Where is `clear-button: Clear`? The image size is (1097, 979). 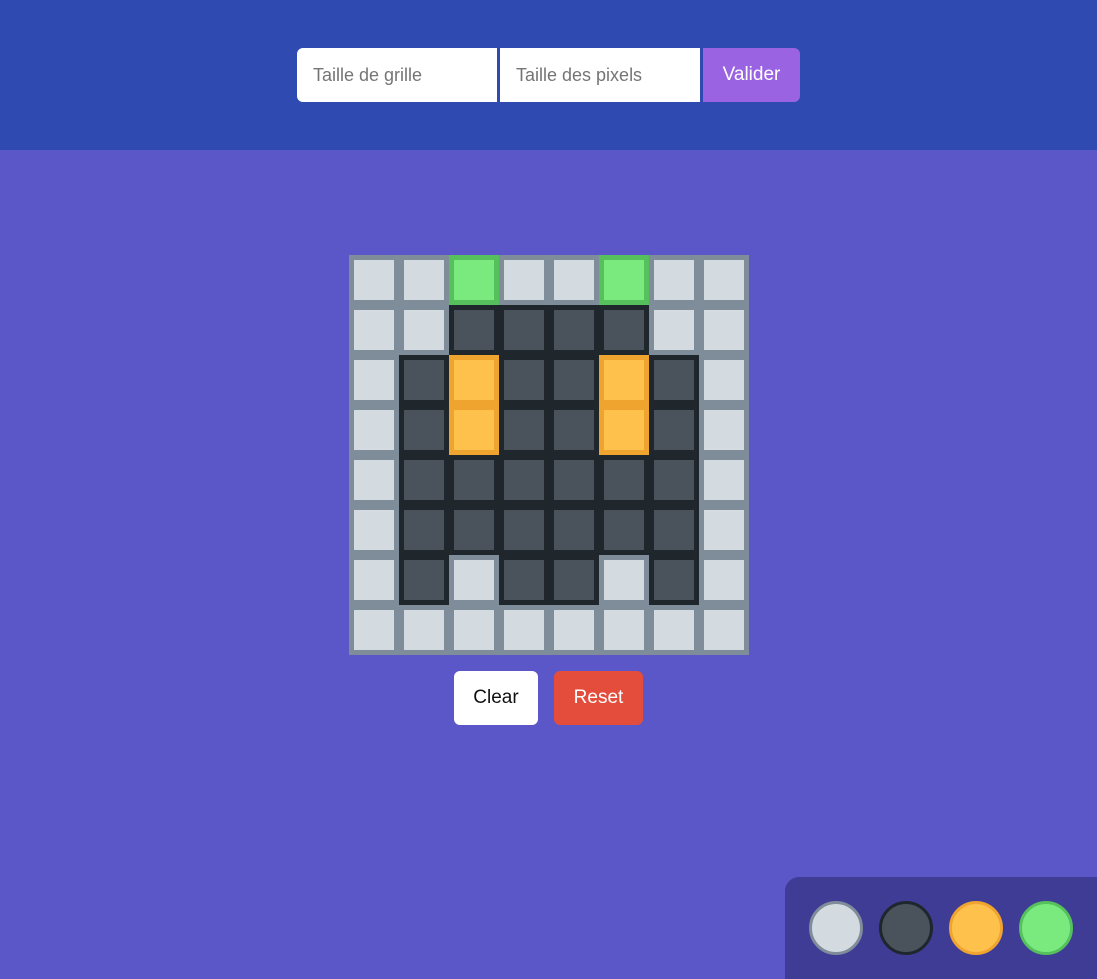 clear-button: Clear is located at coordinates (496, 698).